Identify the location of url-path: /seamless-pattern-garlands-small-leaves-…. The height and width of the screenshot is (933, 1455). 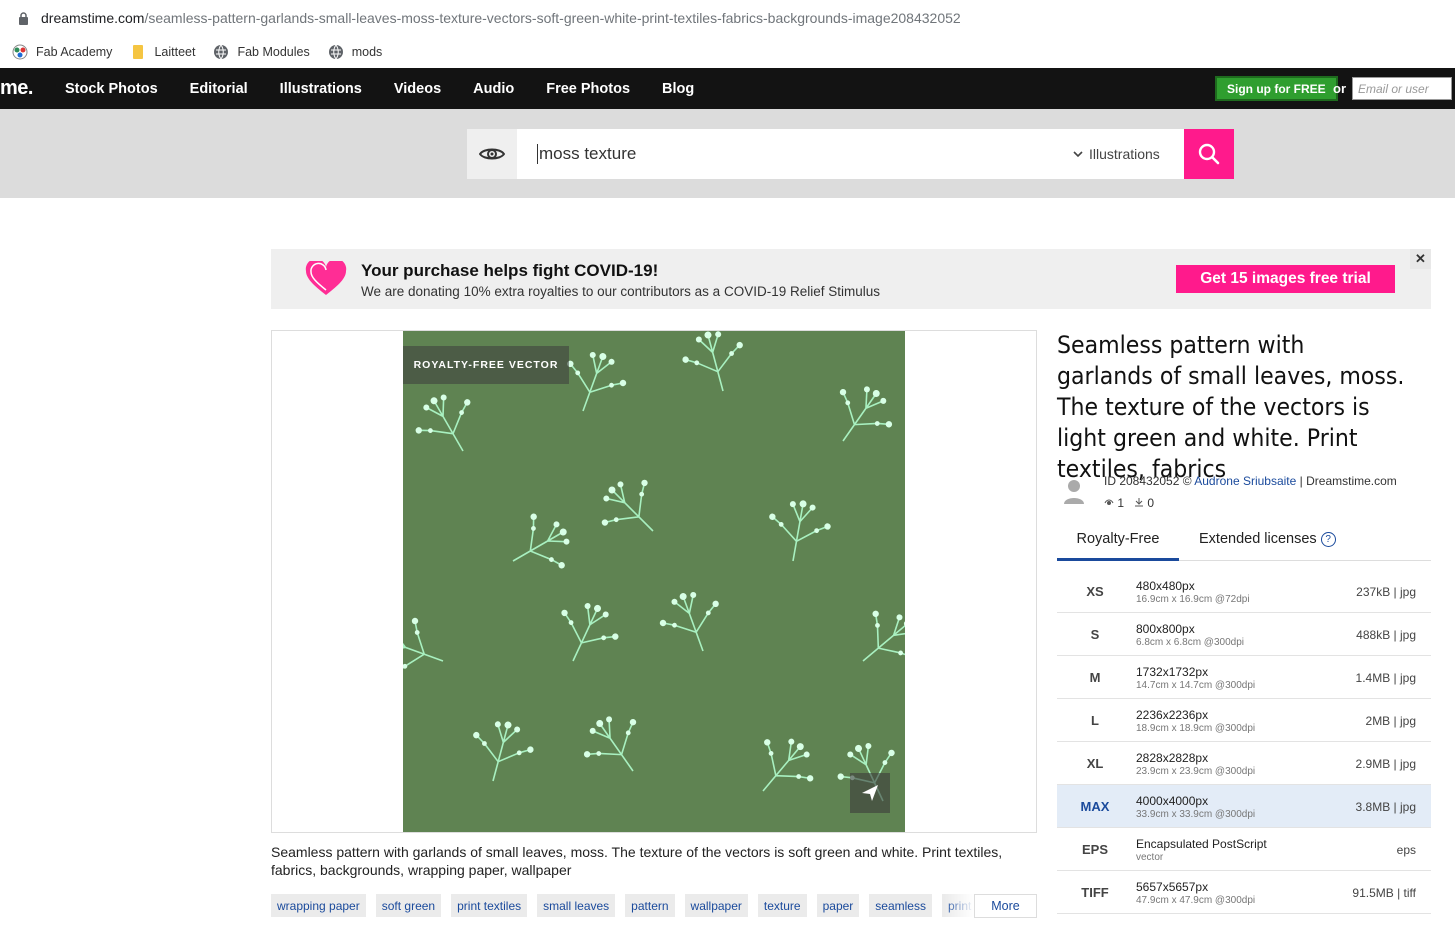
(552, 18).